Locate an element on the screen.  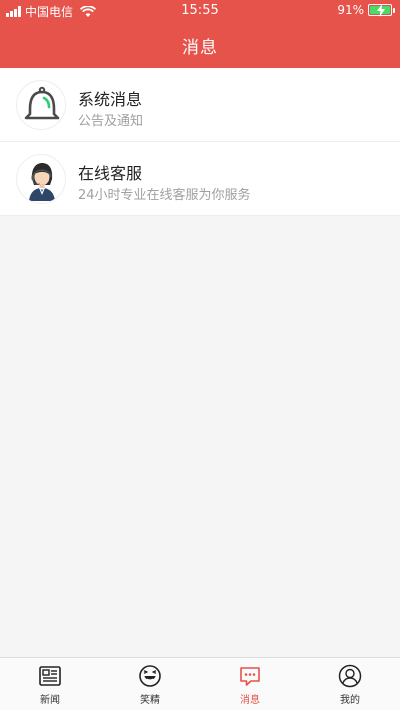
app-header: 中国电信 15:55 91% 消息 is located at coordinates (200, 34).